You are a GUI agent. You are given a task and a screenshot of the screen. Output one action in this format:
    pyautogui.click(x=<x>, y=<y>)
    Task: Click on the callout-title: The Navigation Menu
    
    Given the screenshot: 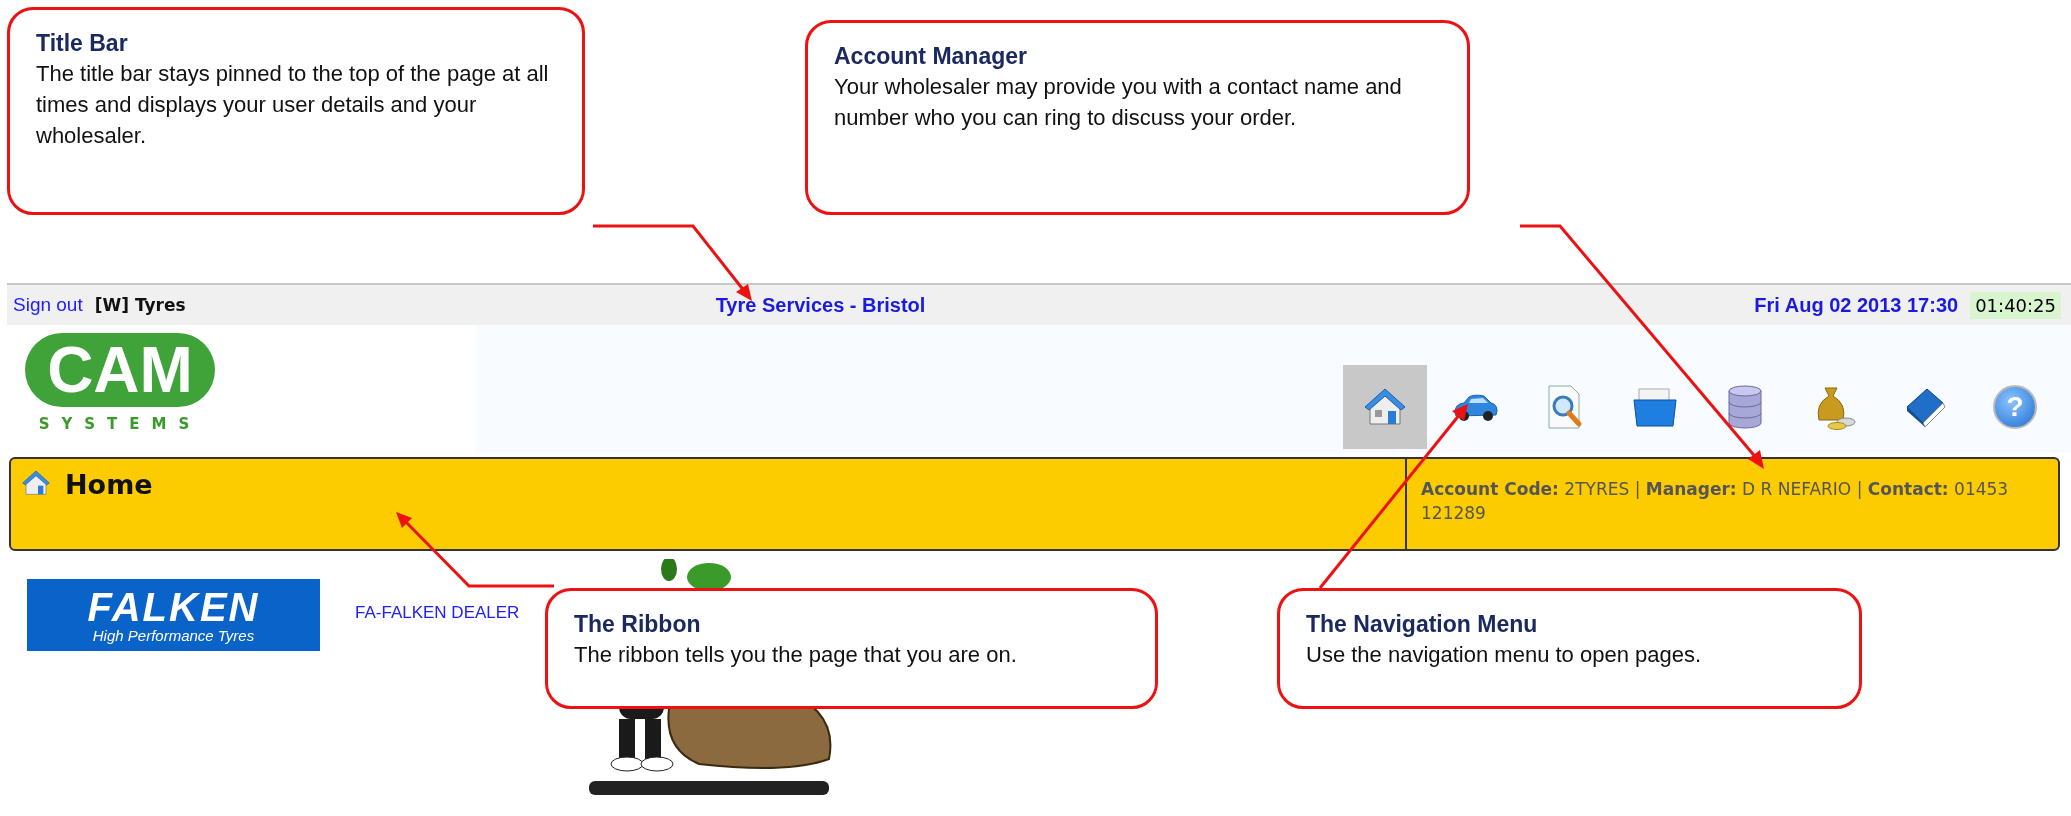 What is the action you would take?
    pyautogui.click(x=1422, y=624)
    